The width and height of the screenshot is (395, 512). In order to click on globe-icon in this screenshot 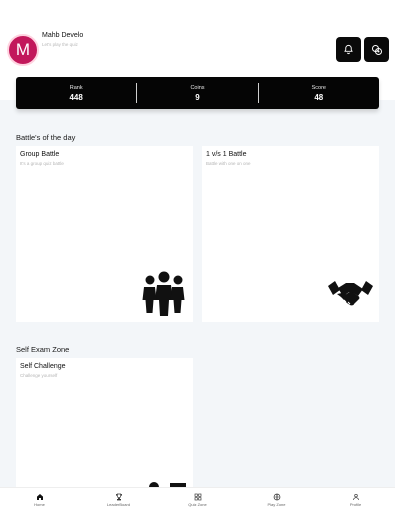, I will do `click(276, 497)`.